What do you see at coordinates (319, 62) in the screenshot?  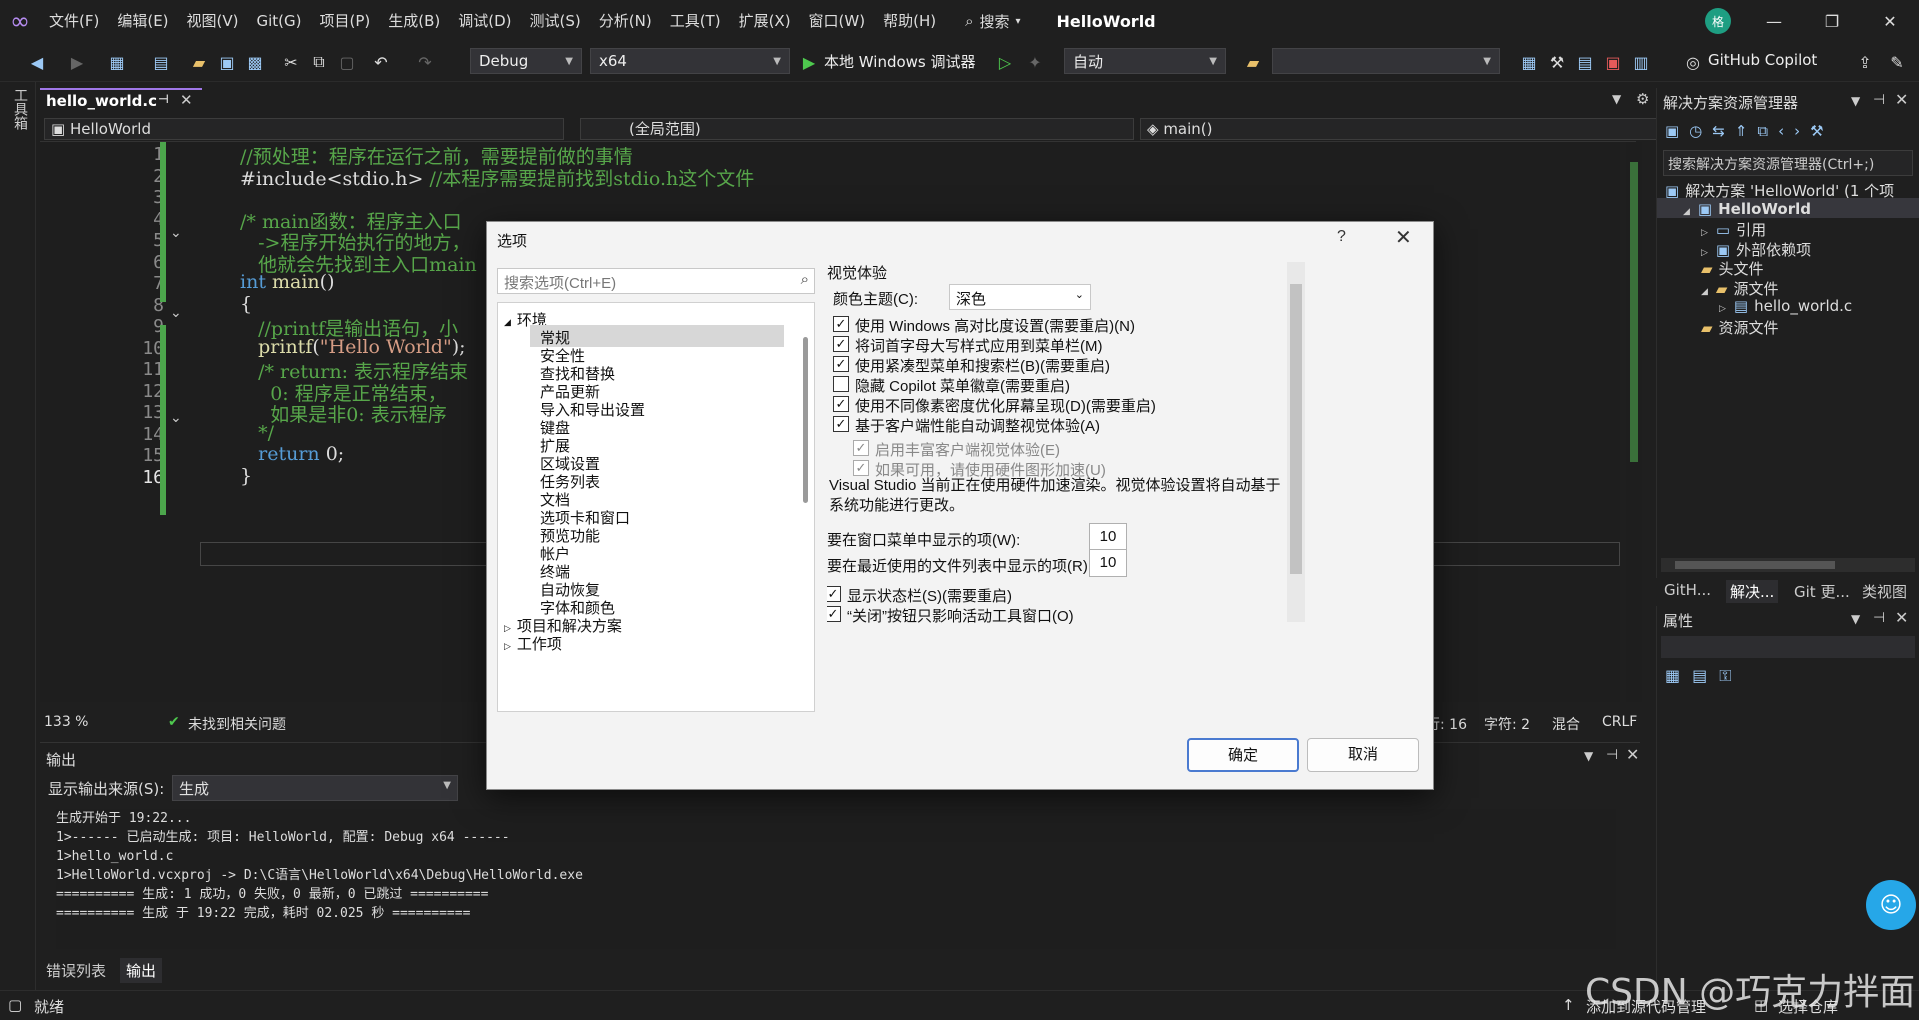 I see `copy-icon: ⧉` at bounding box center [319, 62].